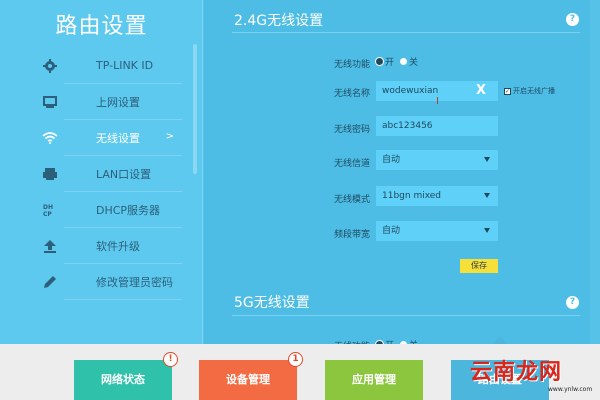 The width and height of the screenshot is (600, 400). I want to click on ssid-value: wodewuxian, so click(410, 91).